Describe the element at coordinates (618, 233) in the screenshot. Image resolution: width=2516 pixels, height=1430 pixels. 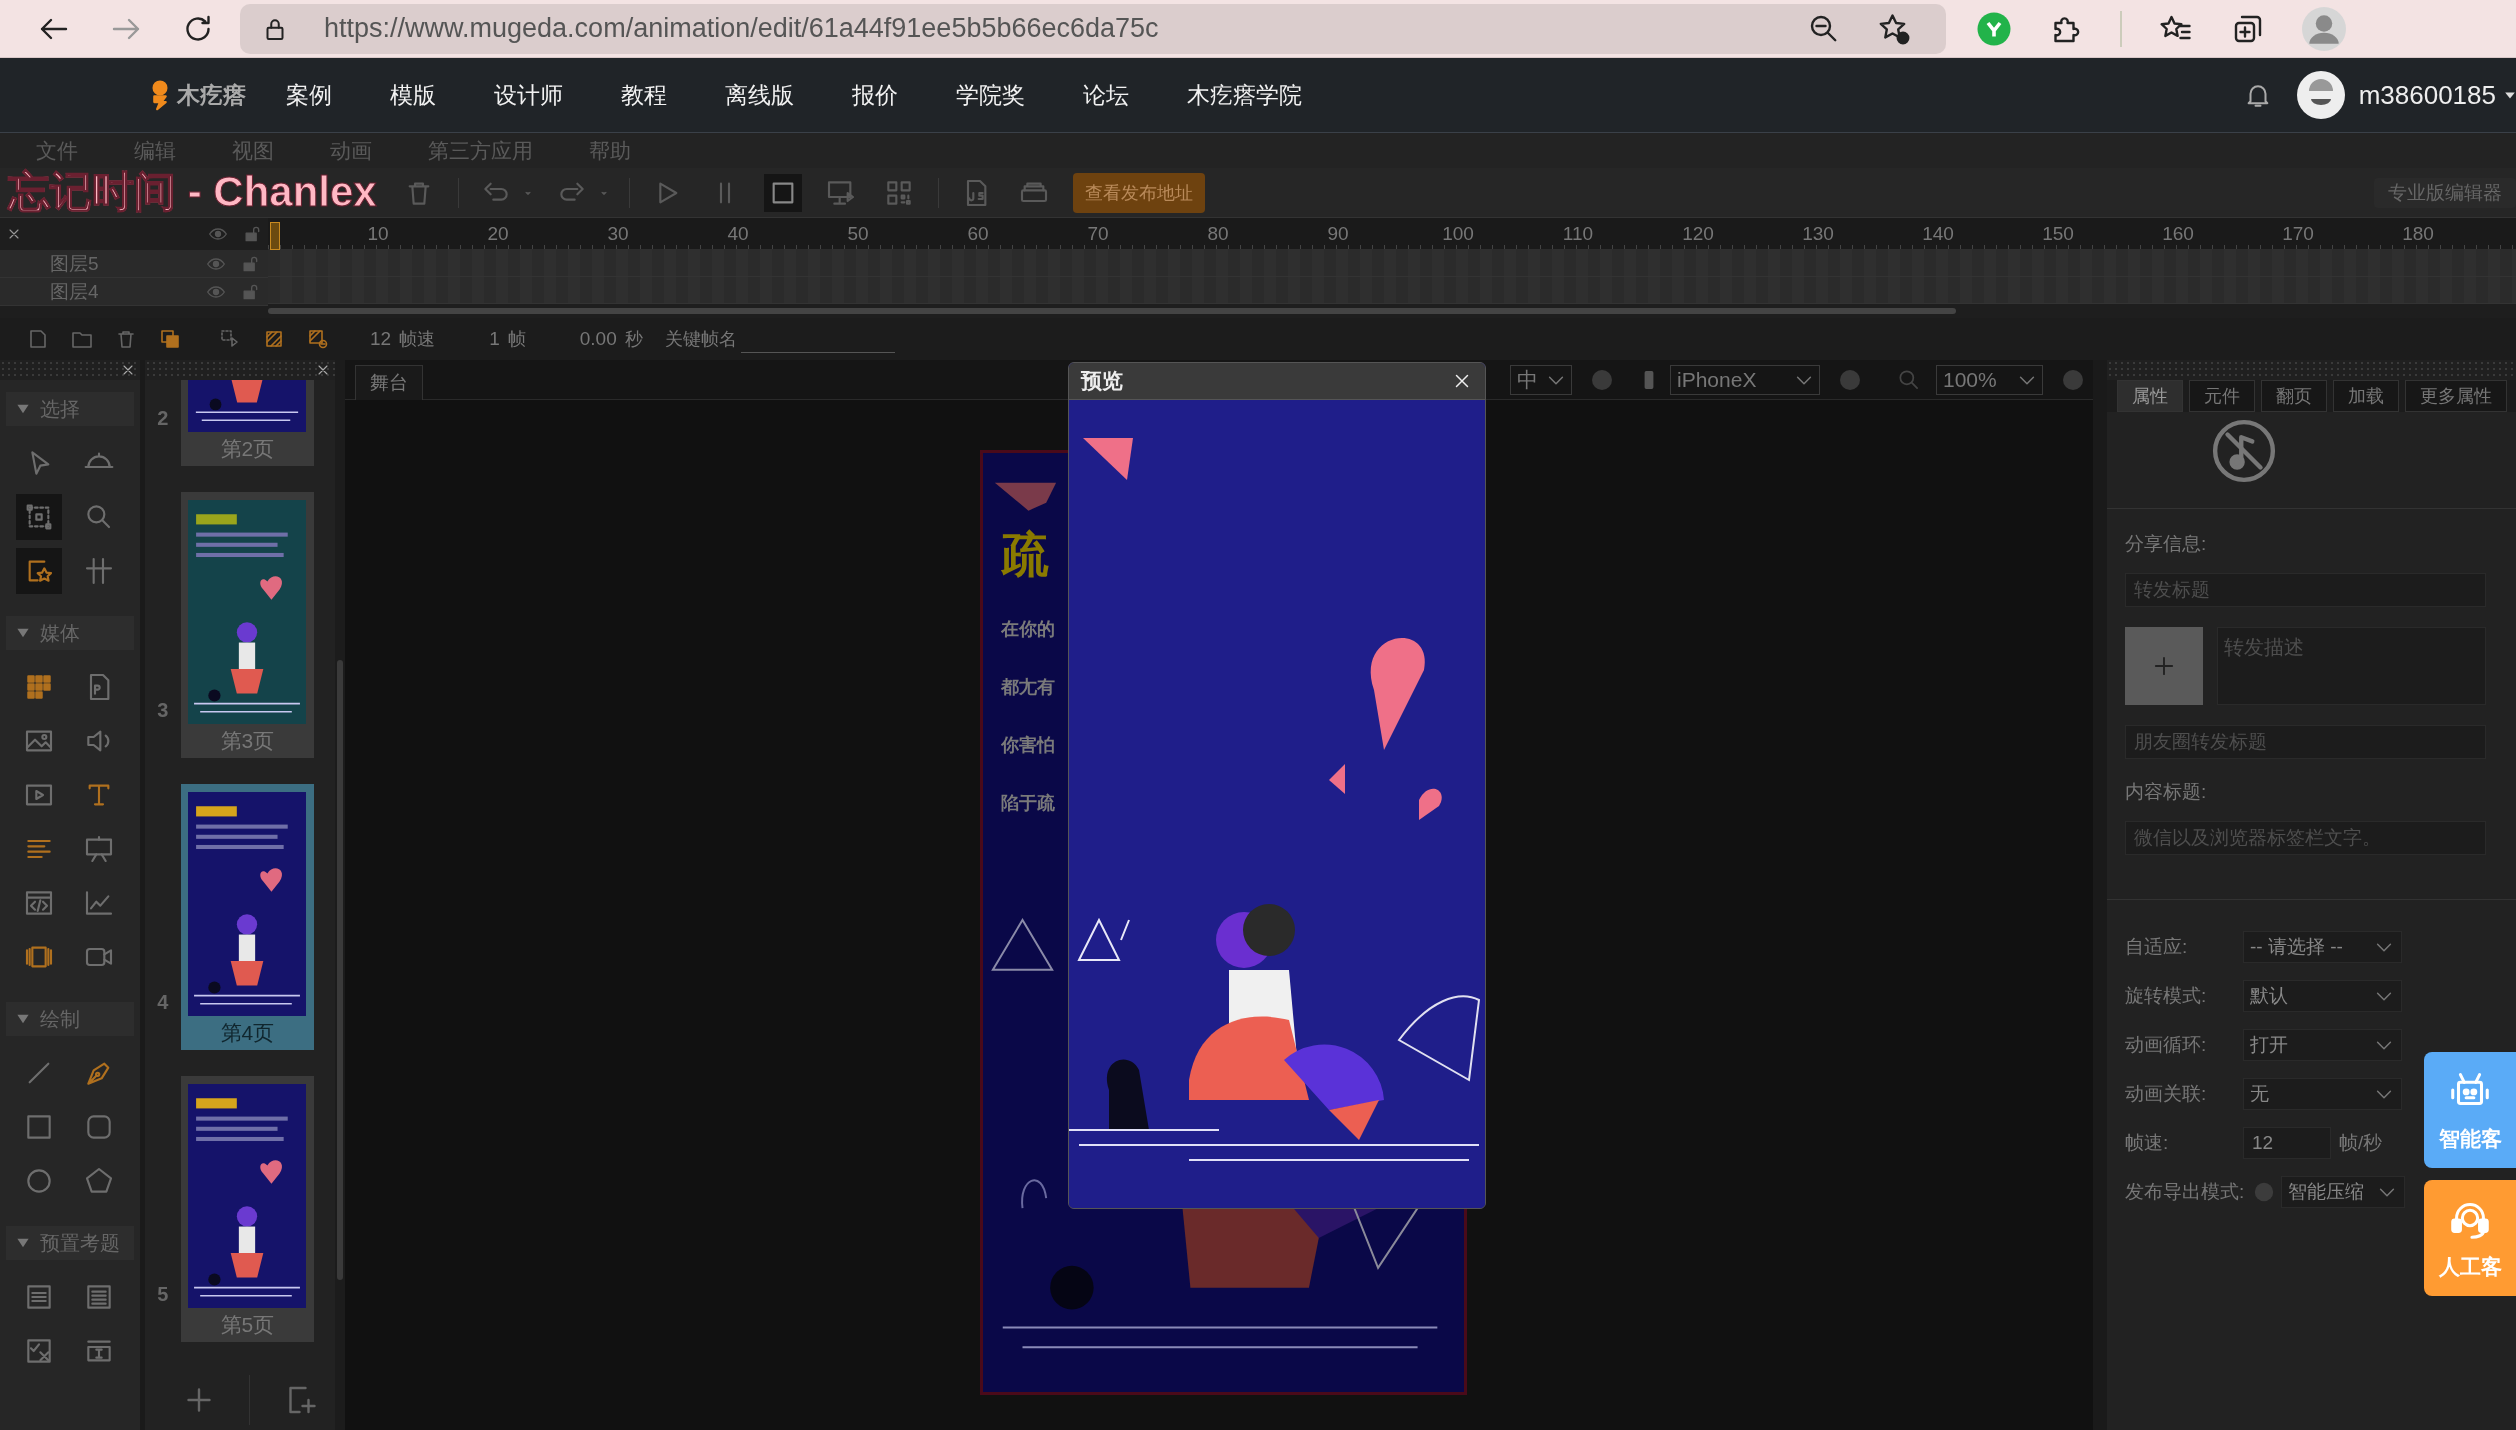
I see `frame-number: 30` at that location.